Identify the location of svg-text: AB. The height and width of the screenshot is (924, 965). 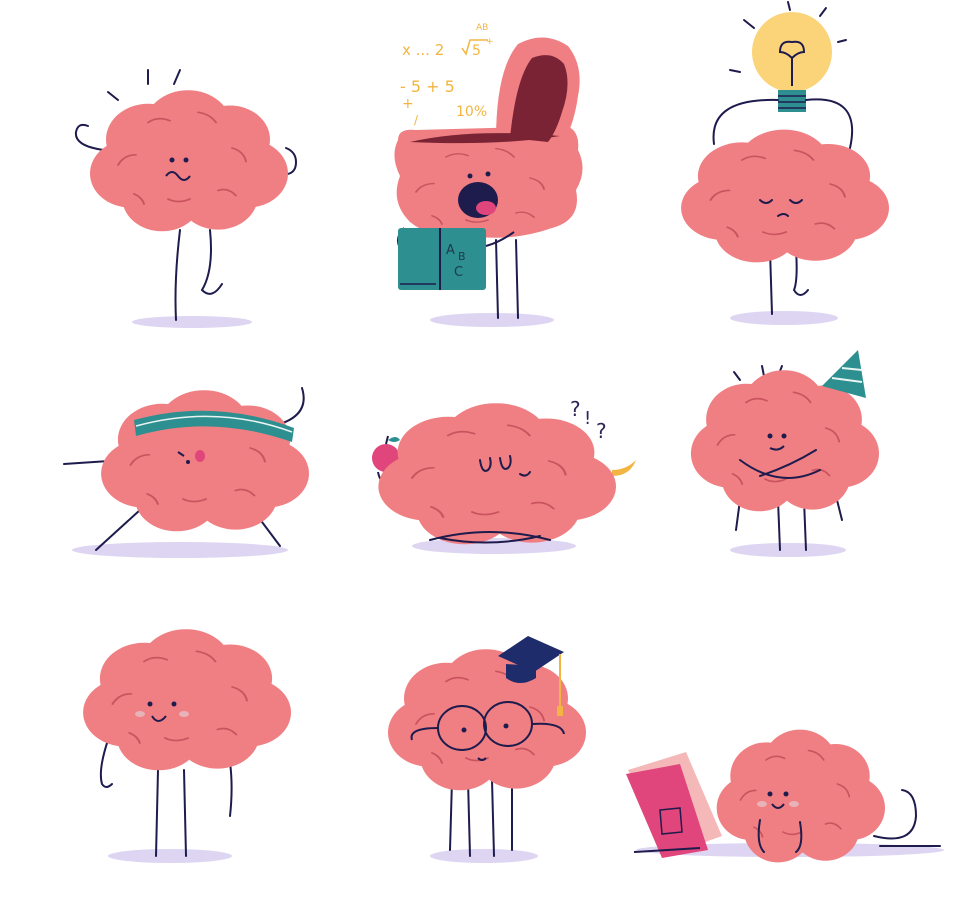
(482, 28).